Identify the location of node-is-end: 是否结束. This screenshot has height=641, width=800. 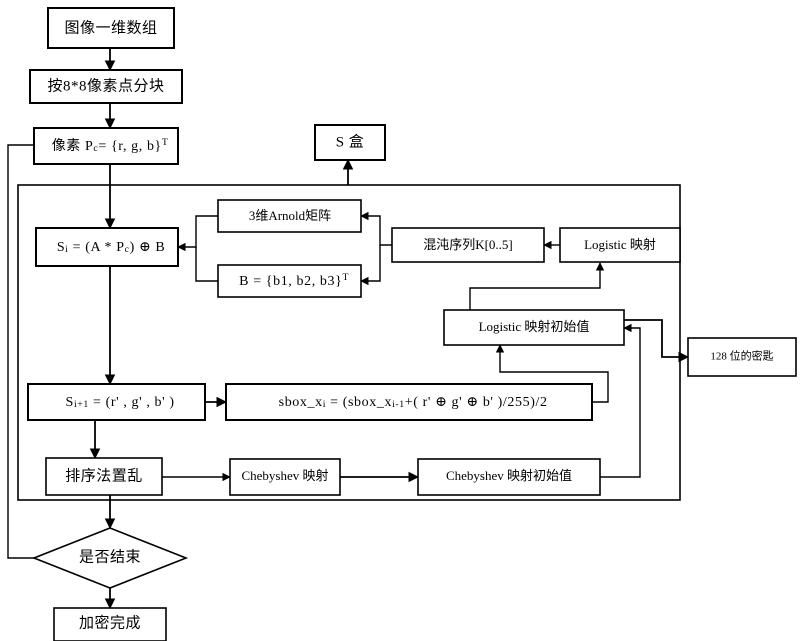
(110, 558).